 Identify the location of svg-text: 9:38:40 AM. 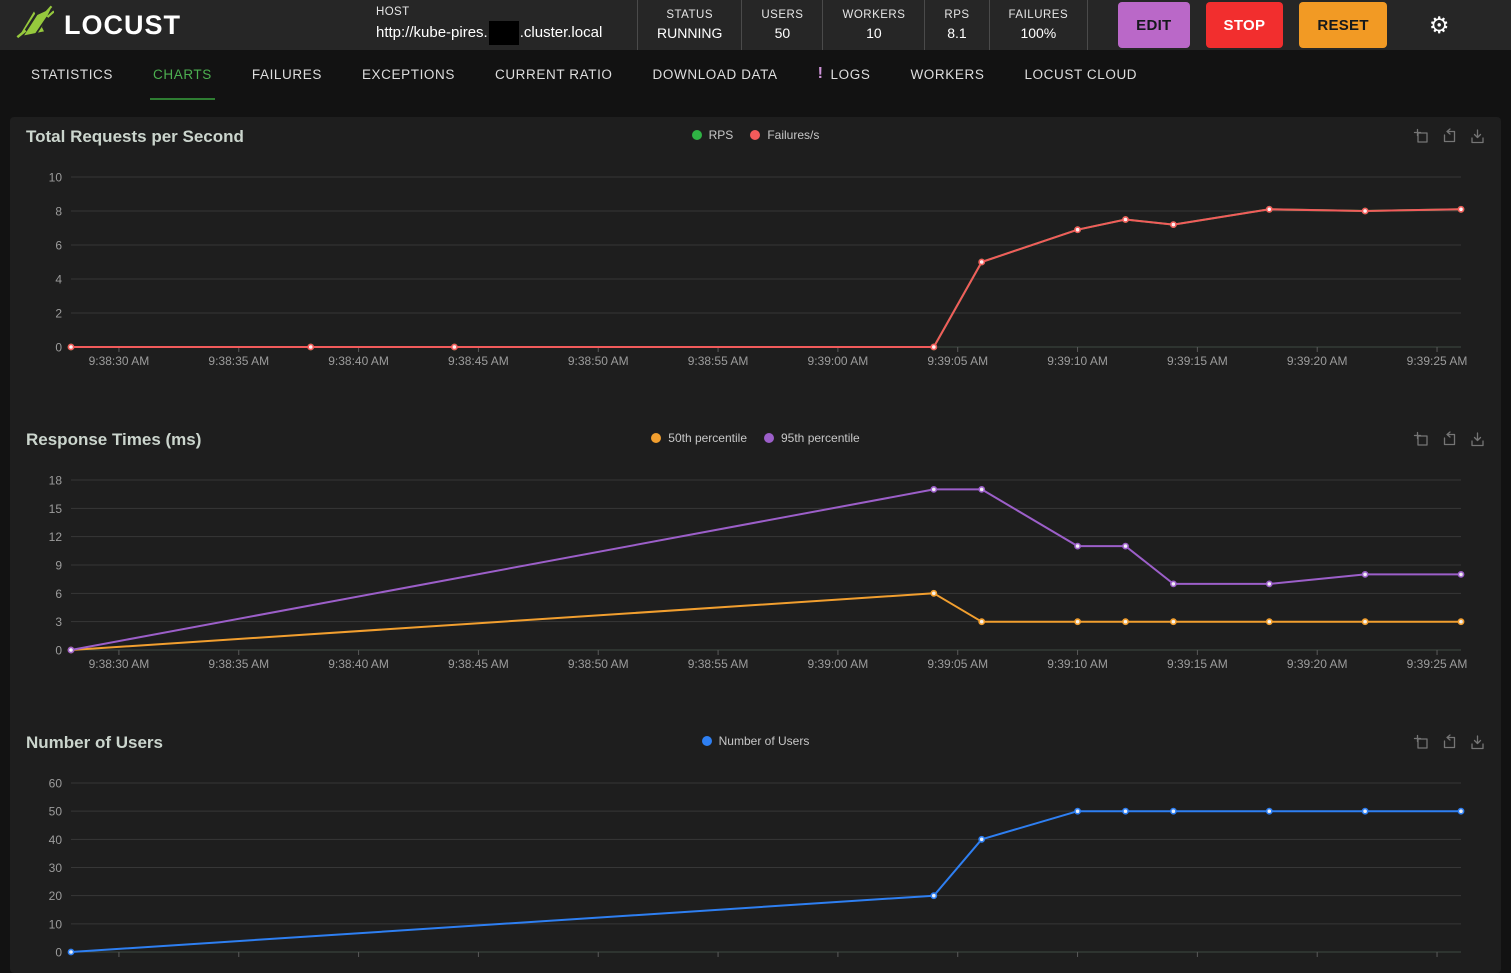
(358, 361).